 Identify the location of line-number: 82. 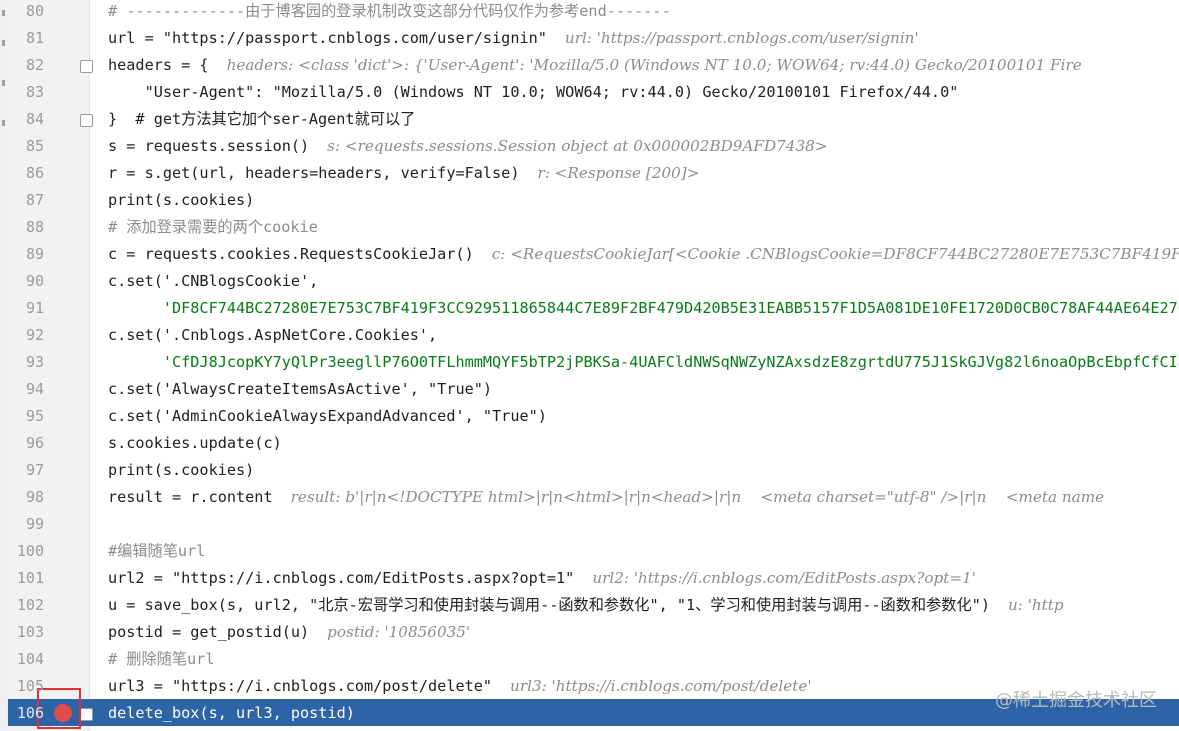
(26, 65).